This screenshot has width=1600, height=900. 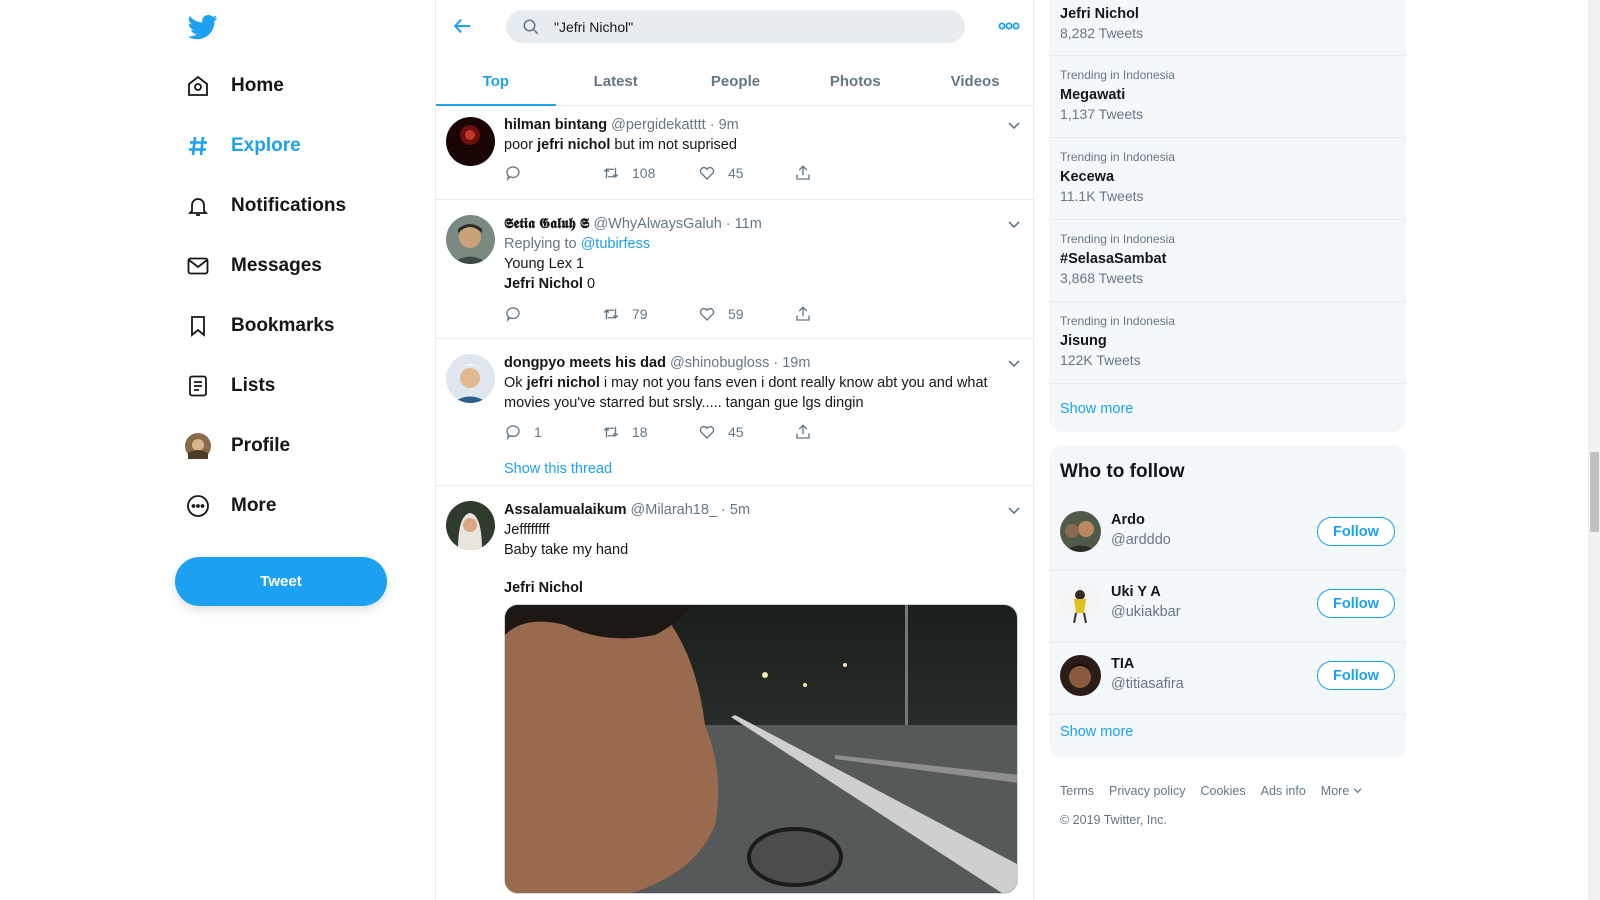 What do you see at coordinates (496, 82) in the screenshot?
I see `tab-top: Top` at bounding box center [496, 82].